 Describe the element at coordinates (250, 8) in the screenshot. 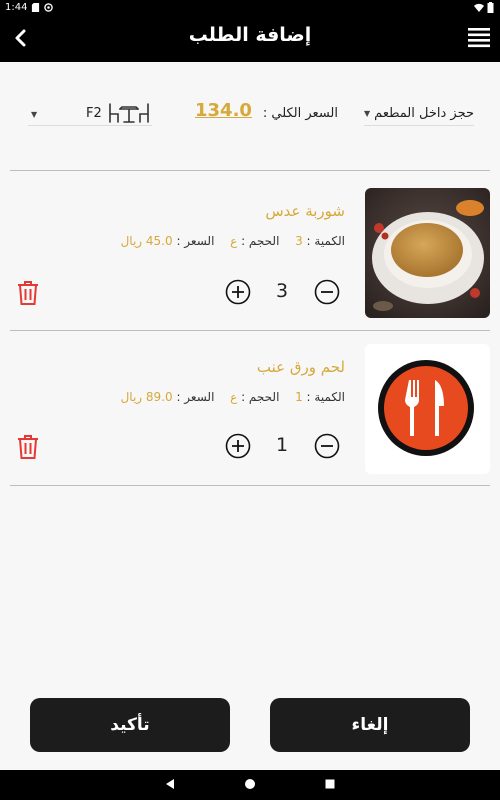

I see `status-bar: 1:44` at that location.